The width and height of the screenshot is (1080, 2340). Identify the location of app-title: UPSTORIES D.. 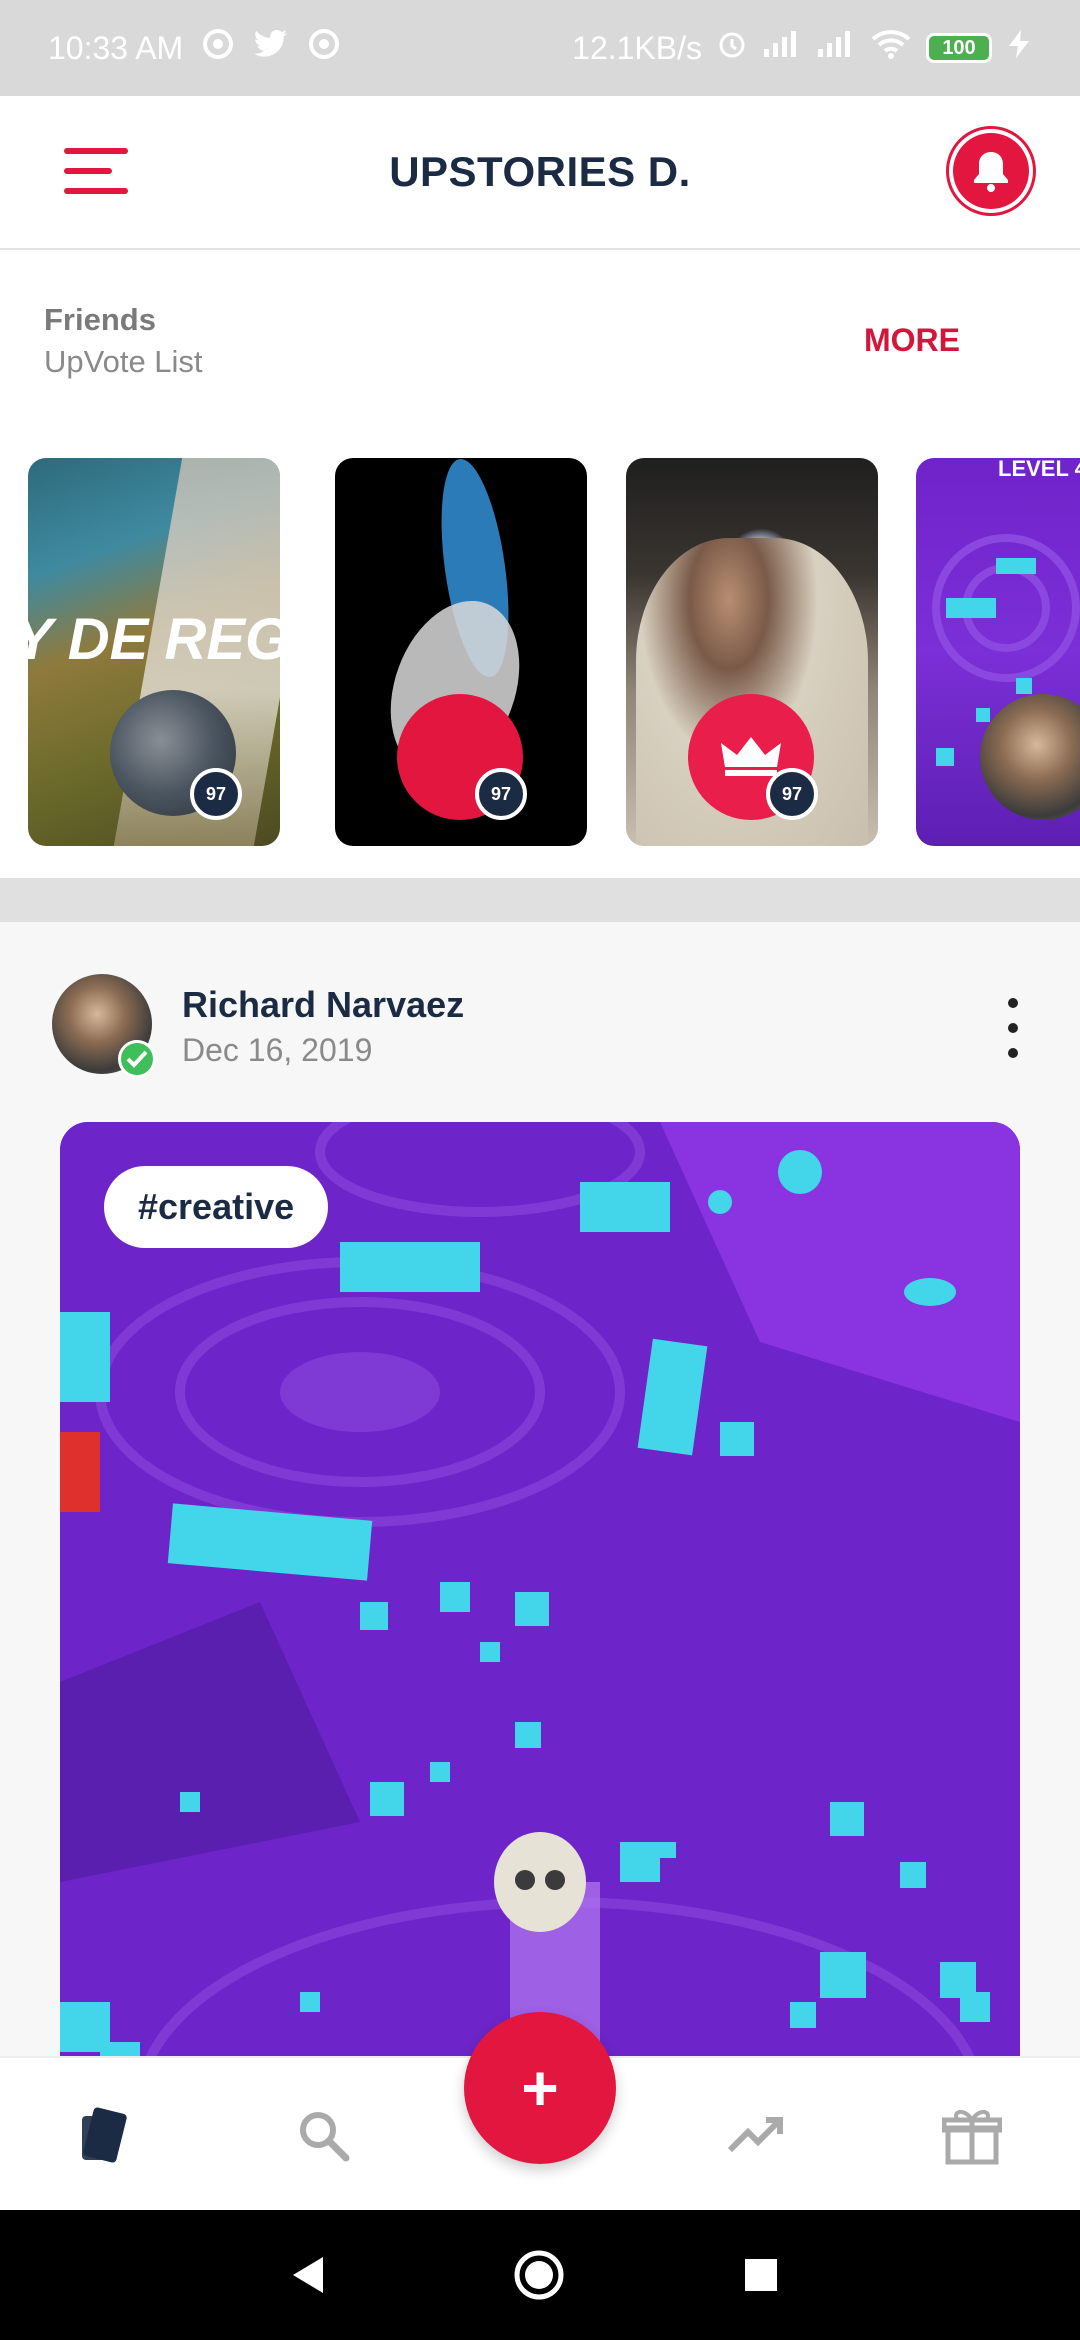
(540, 171).